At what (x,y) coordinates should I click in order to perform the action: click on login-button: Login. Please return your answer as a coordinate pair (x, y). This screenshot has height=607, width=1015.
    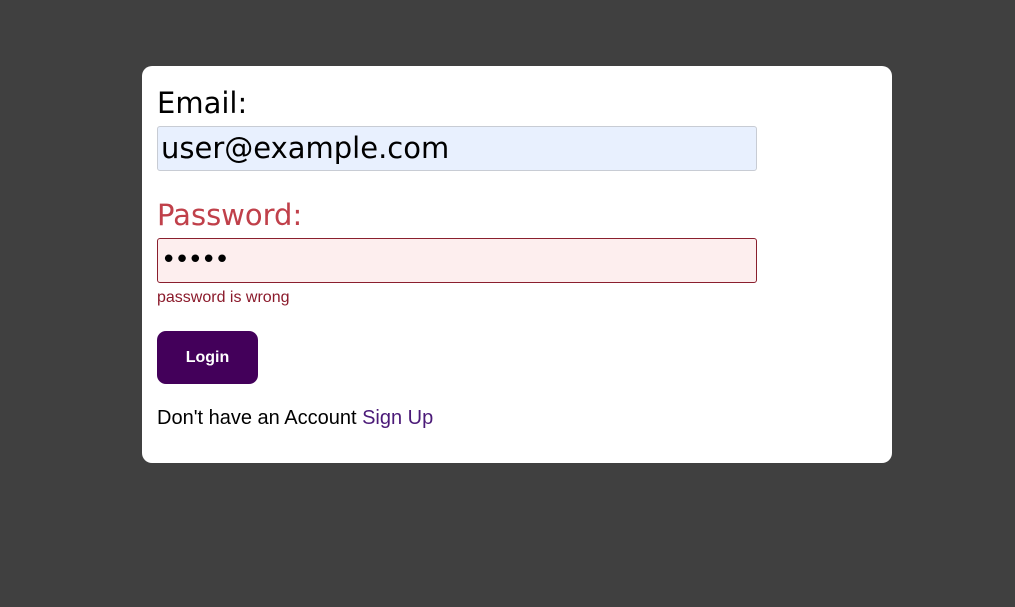
    Looking at the image, I should click on (207, 357).